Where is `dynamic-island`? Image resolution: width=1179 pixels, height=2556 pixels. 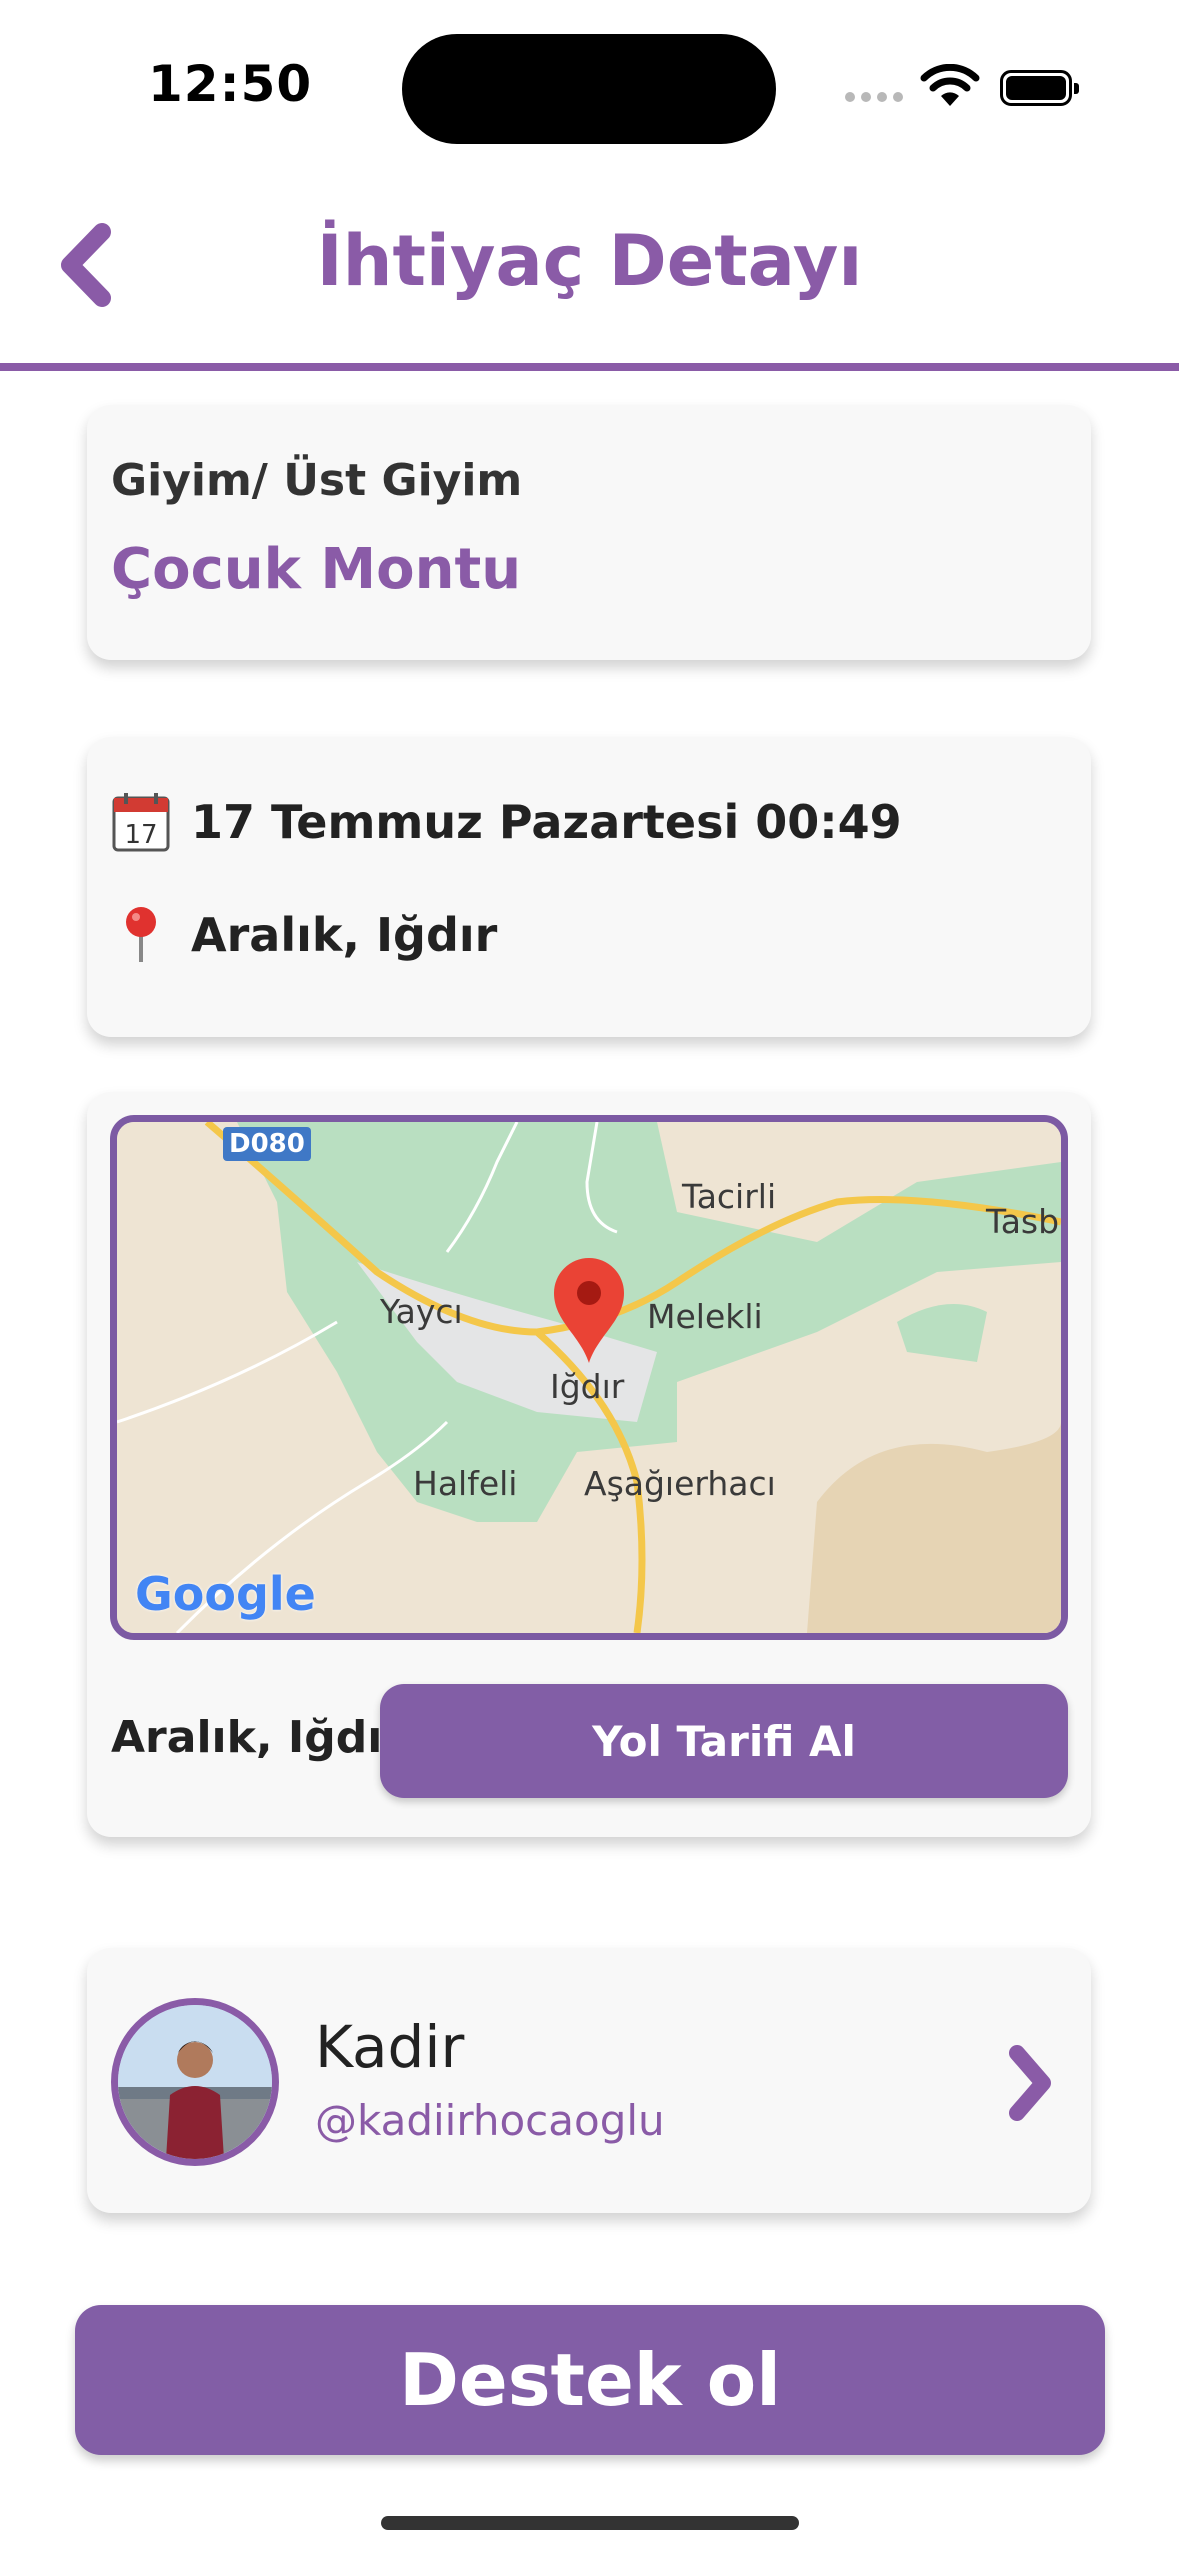
dynamic-island is located at coordinates (589, 89).